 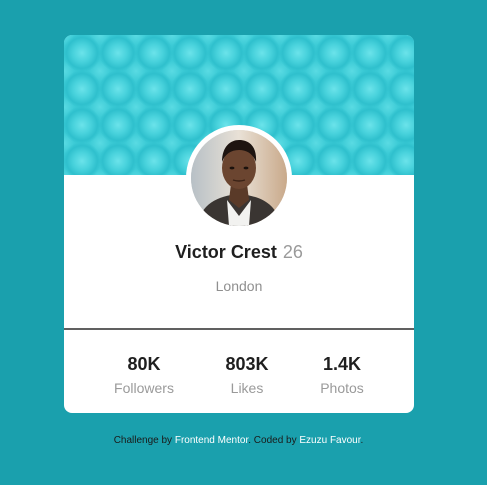 I want to click on avatar-photo, so click(x=239, y=178).